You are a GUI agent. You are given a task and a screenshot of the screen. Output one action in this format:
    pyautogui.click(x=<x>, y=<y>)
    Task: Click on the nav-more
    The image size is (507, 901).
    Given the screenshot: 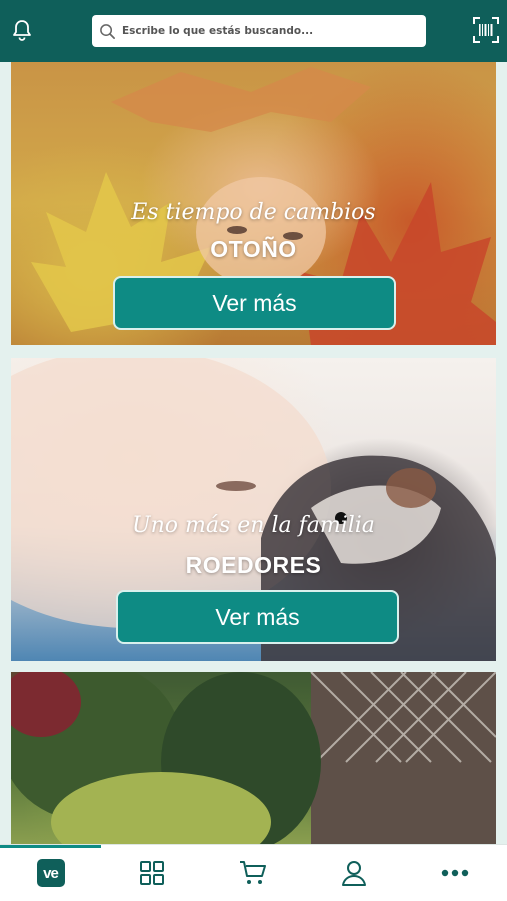 What is the action you would take?
    pyautogui.click(x=454, y=873)
    